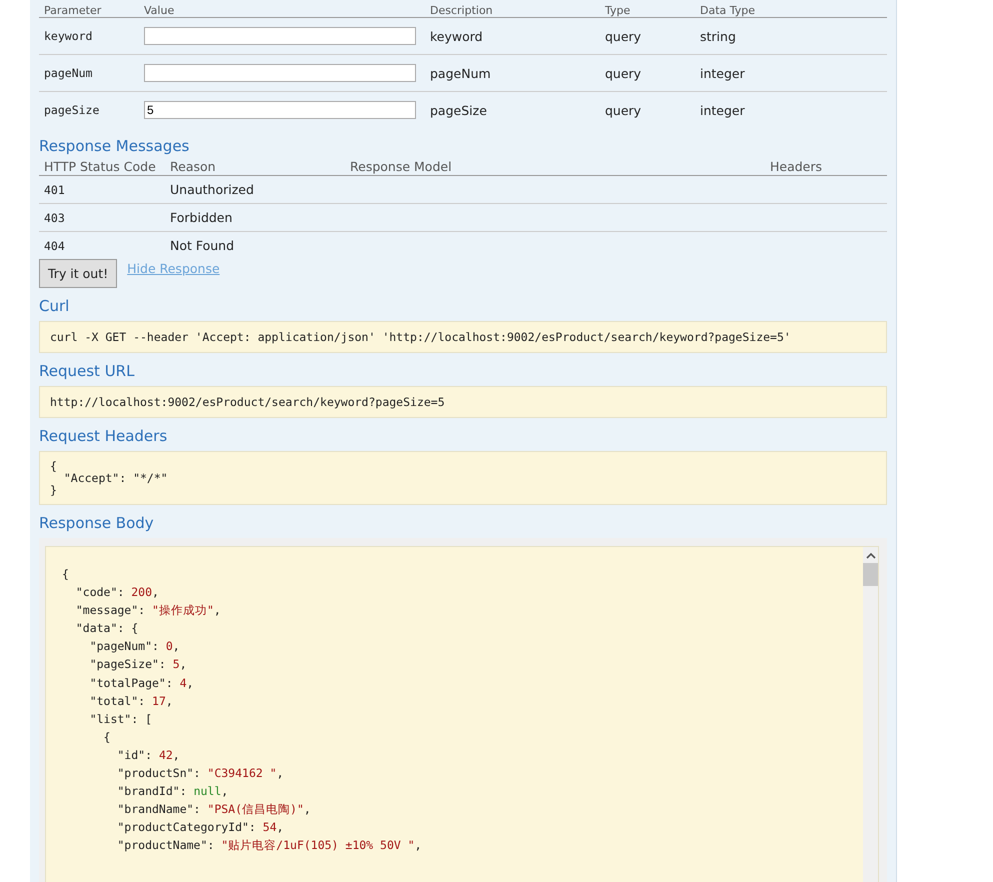  Describe the element at coordinates (201, 217) in the screenshot. I see `status-reason: Forbidden` at that location.